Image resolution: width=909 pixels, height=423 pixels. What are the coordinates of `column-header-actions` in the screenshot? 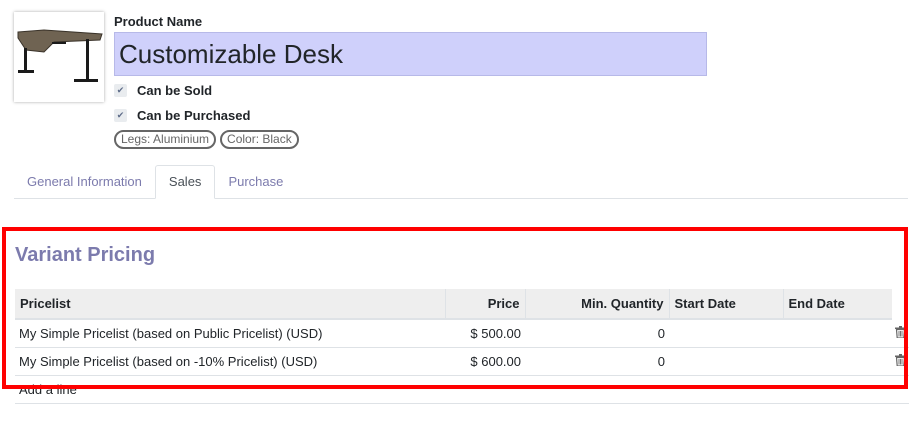 It's located at (900, 304).